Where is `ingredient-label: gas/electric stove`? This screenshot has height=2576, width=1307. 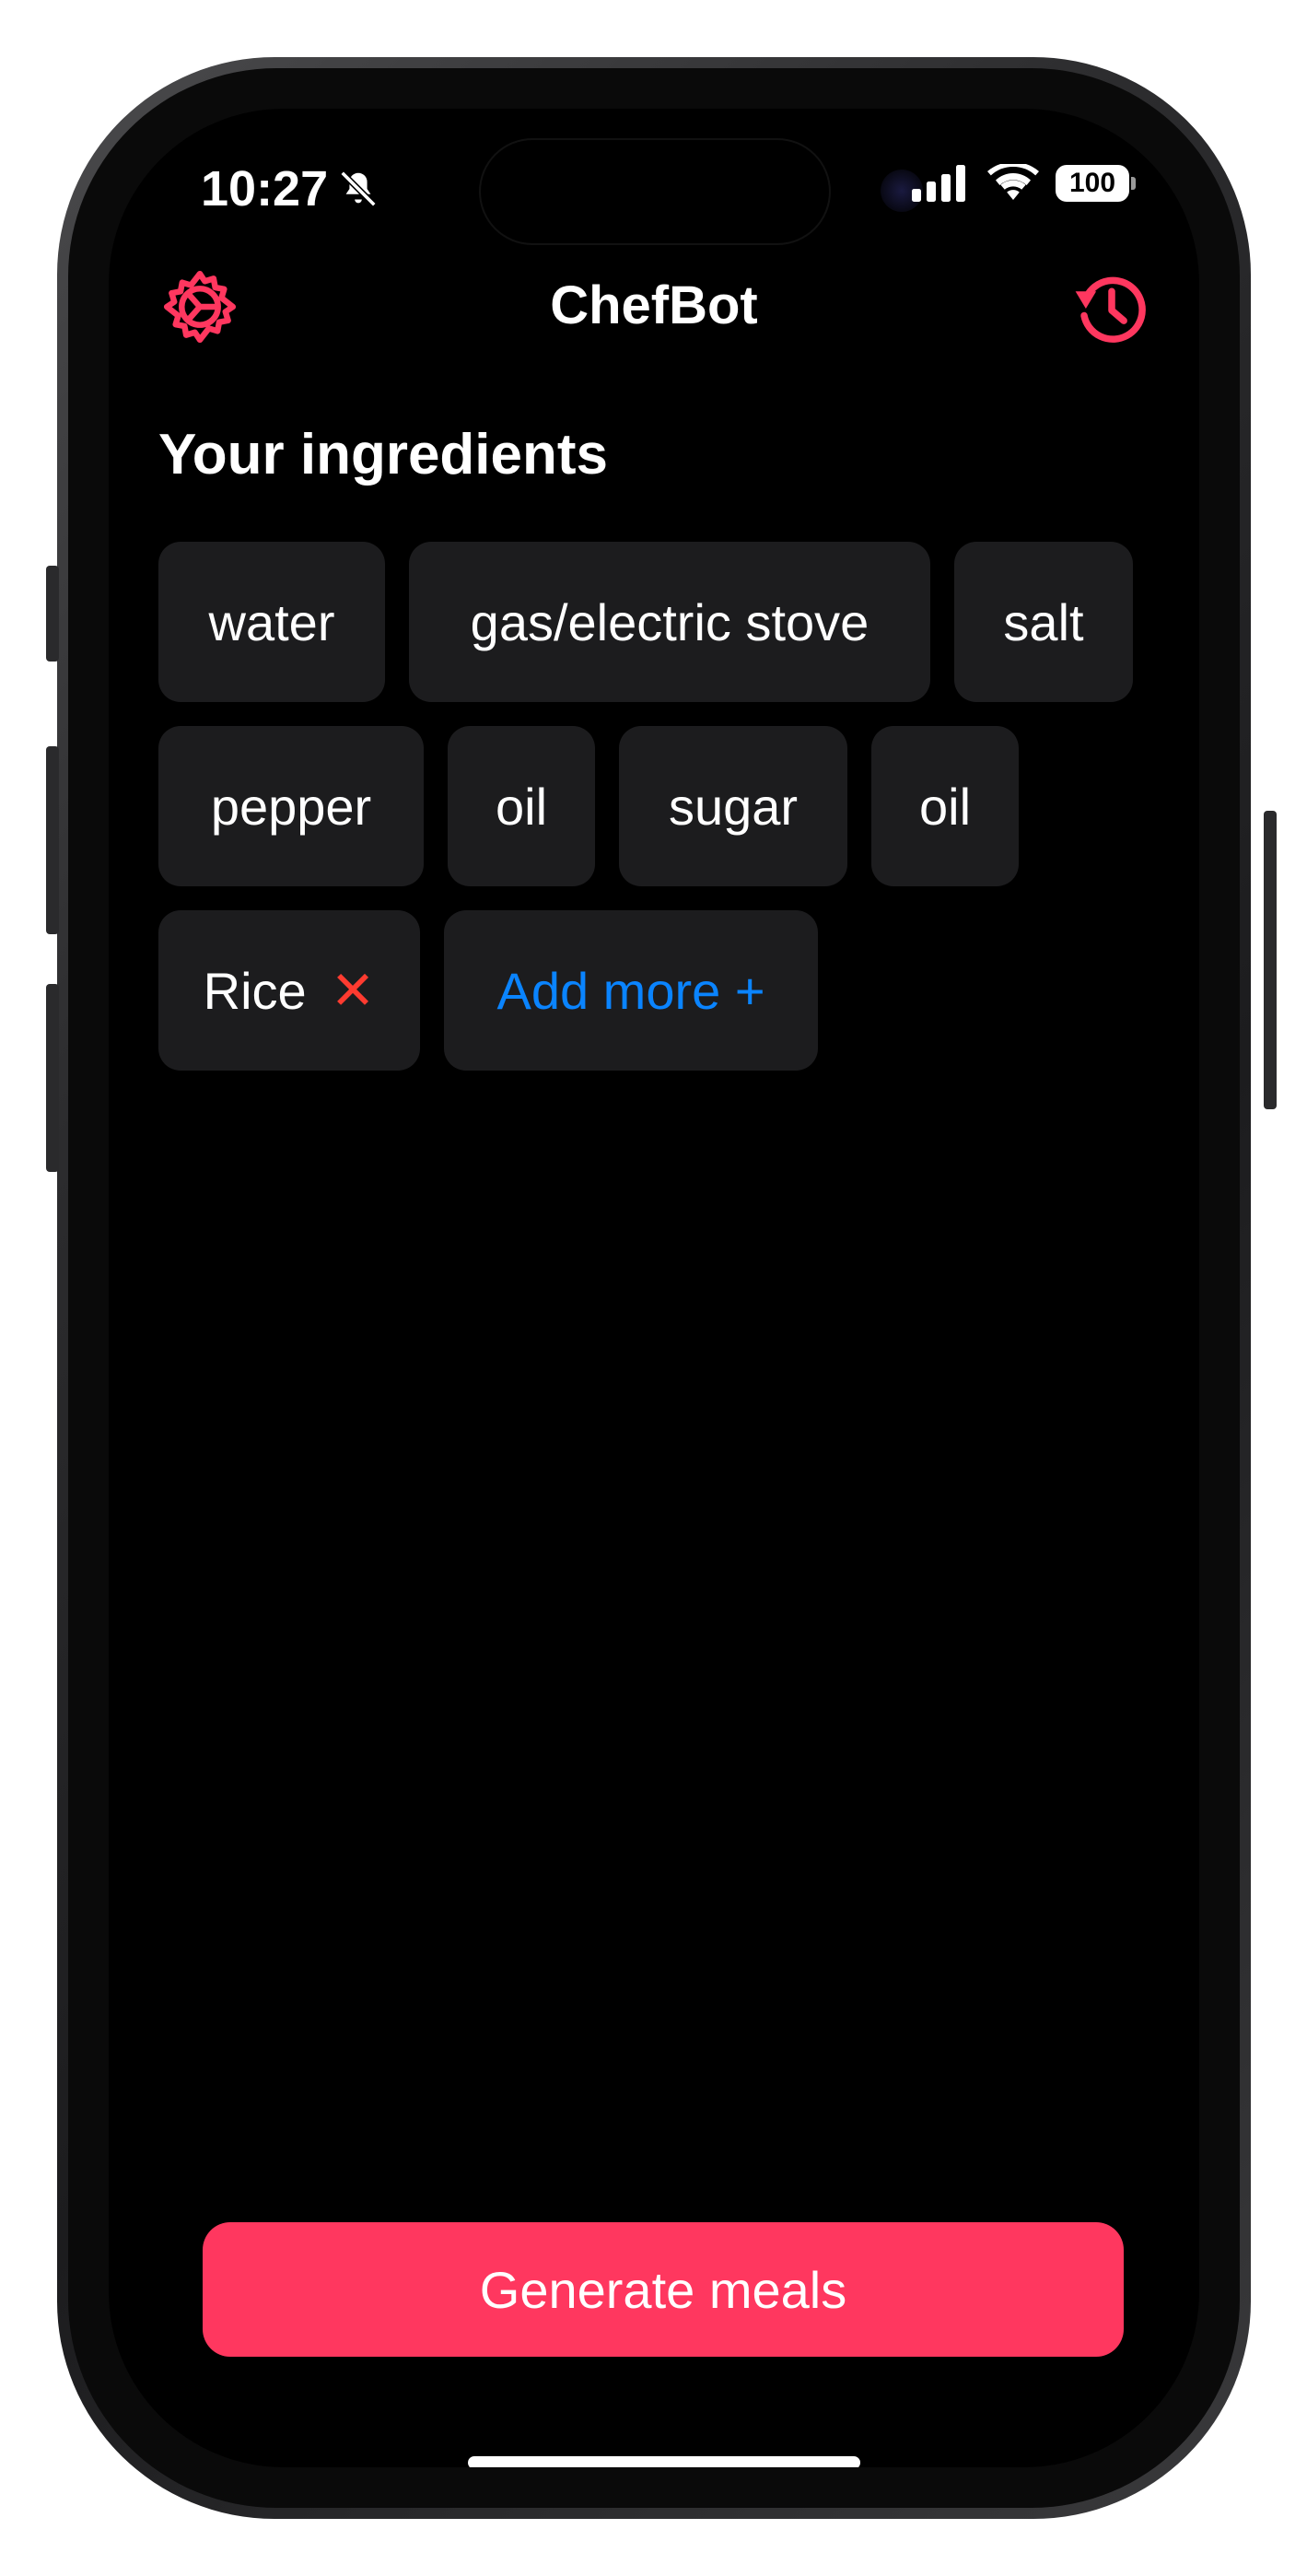
ingredient-label: gas/electric stove is located at coordinates (670, 621).